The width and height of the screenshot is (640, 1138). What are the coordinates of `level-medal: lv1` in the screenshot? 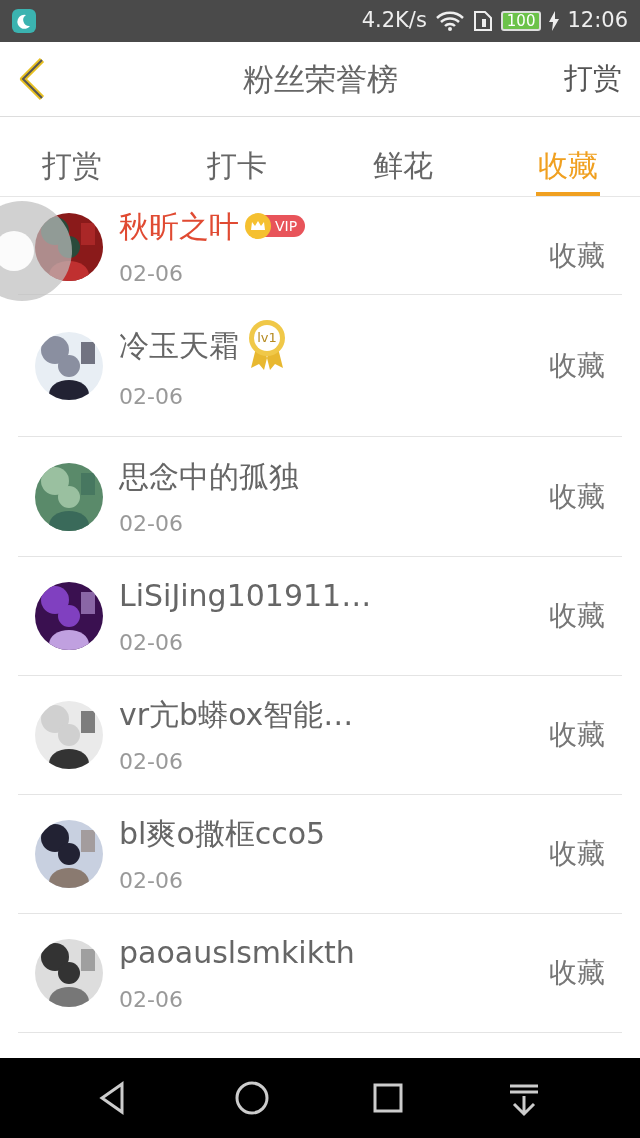 It's located at (267, 345).